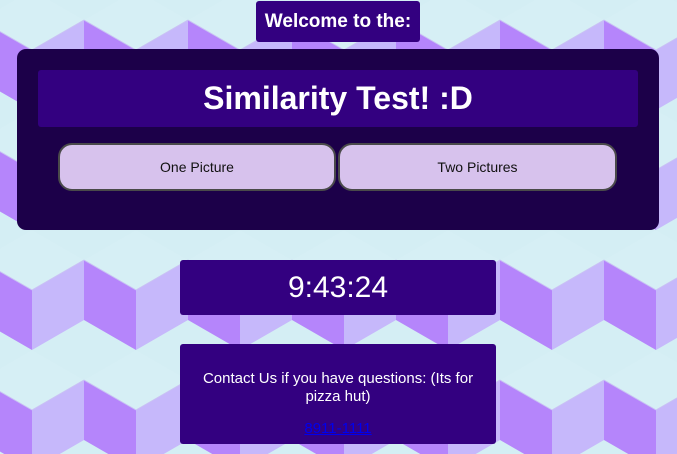  I want to click on phone-link: 8911-1111, so click(337, 428).